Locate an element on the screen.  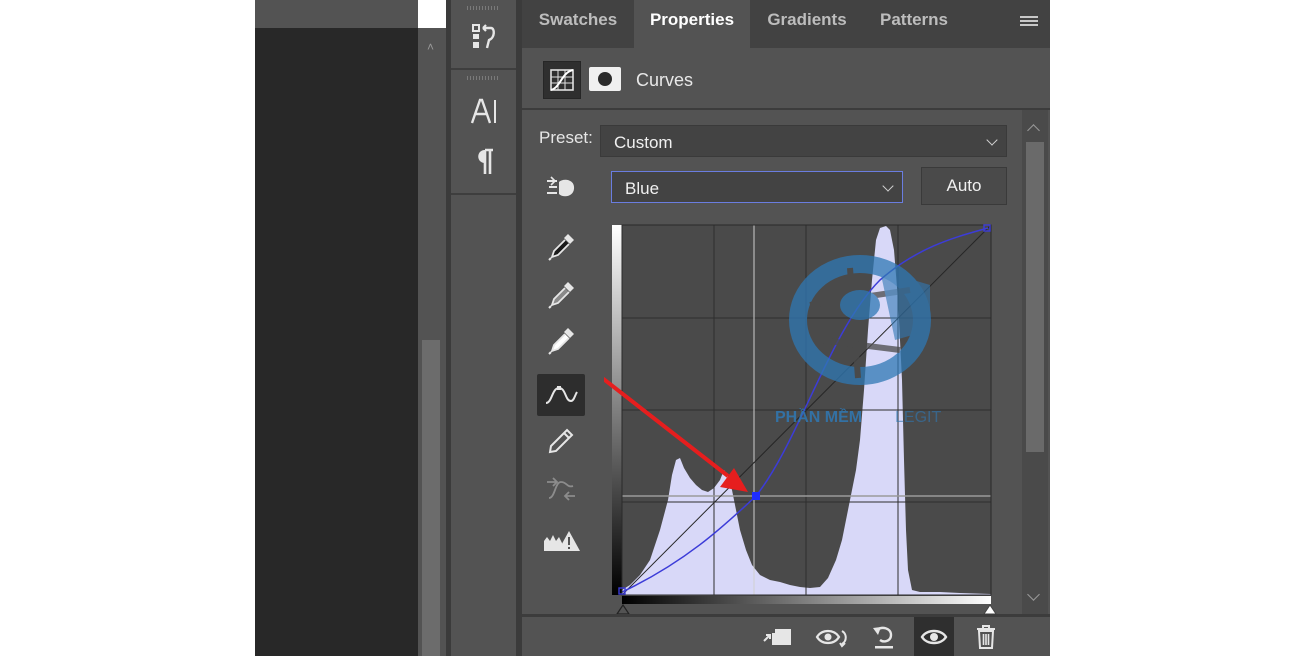
pencil-icon is located at coordinates (561, 441).